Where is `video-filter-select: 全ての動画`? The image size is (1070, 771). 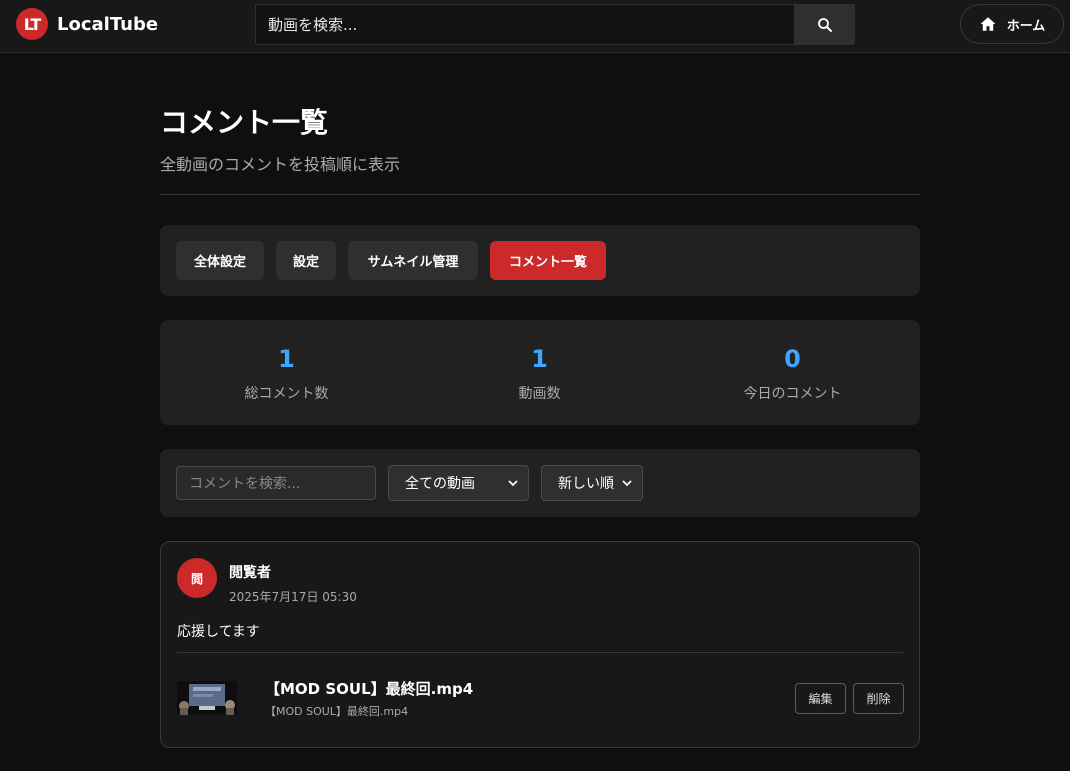
video-filter-select: 全ての動画 is located at coordinates (458, 483).